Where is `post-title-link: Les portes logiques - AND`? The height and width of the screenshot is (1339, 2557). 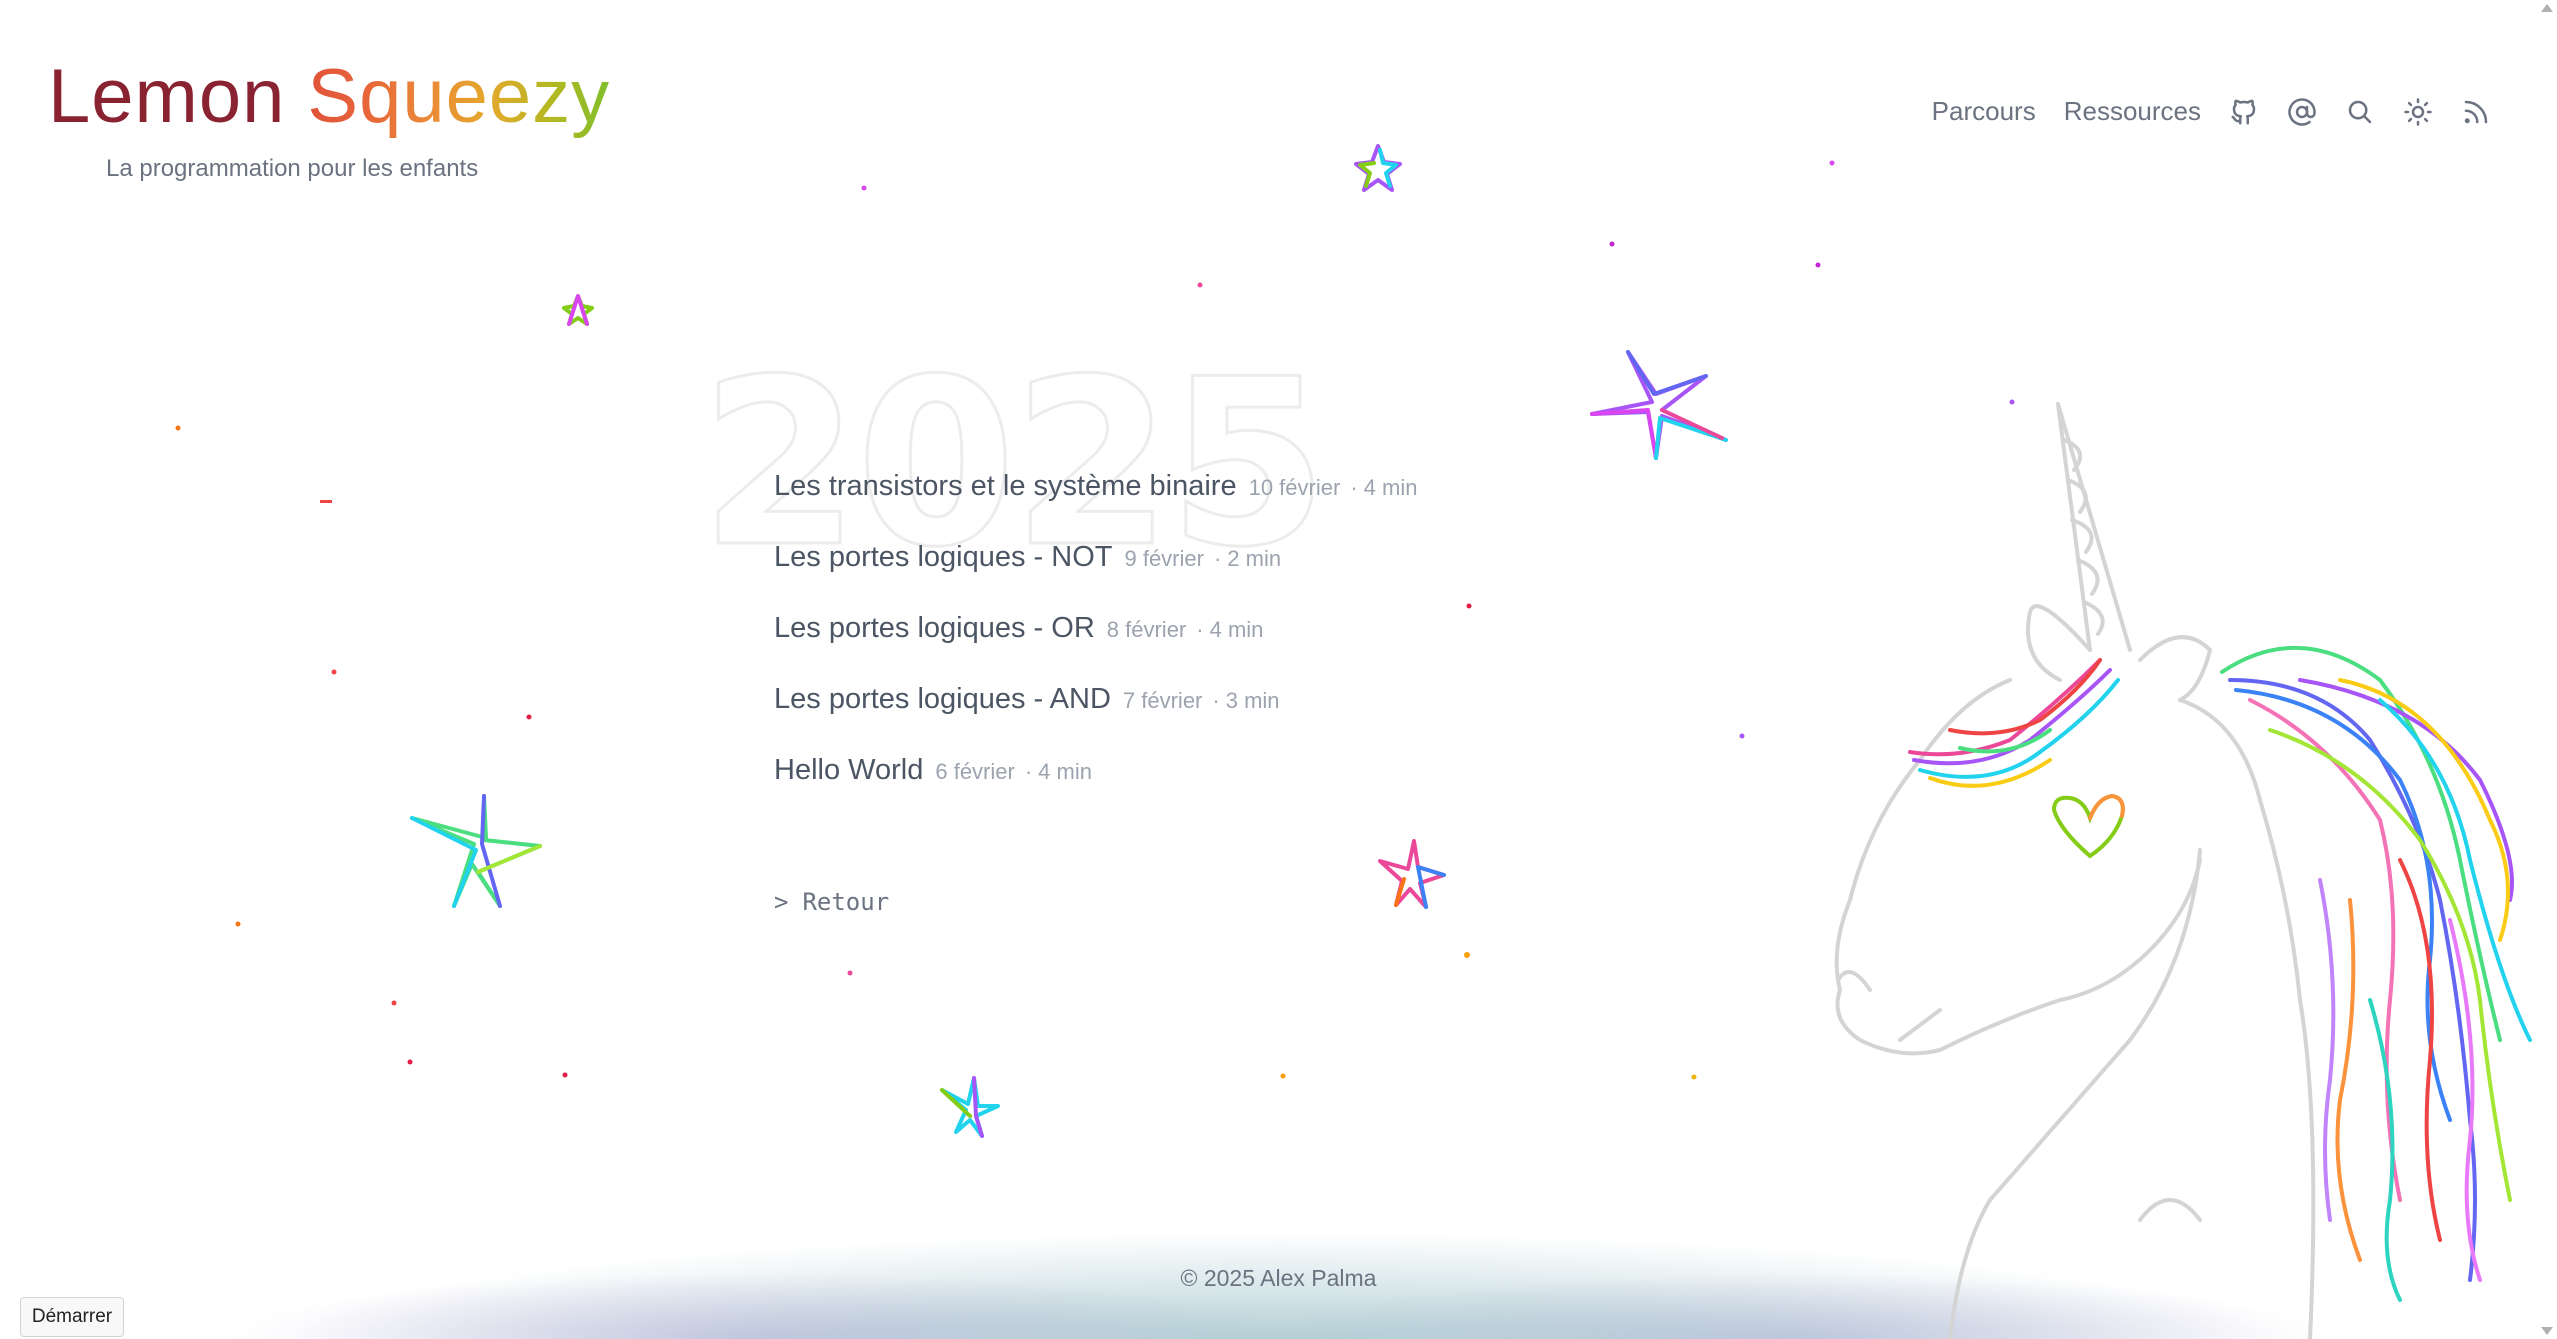 post-title-link: Les portes logiques - AND is located at coordinates (942, 699).